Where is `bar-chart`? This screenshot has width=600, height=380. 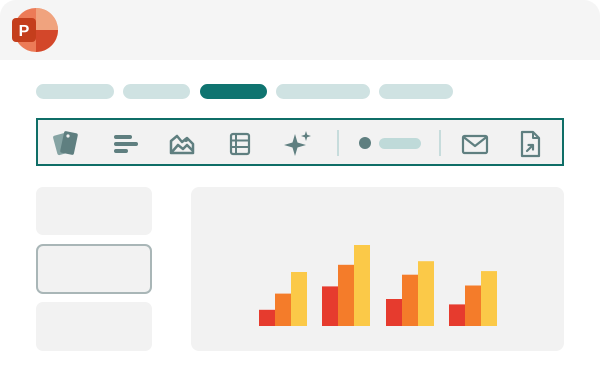
bar-chart is located at coordinates (378, 285).